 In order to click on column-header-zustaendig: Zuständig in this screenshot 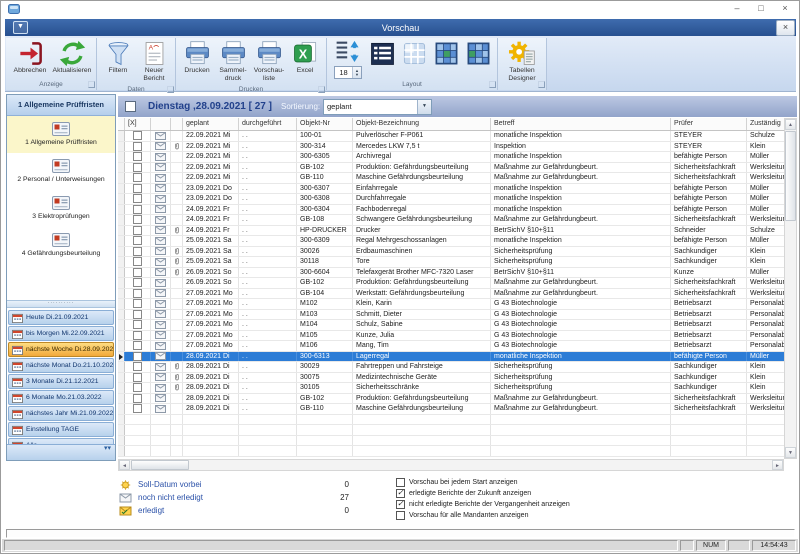, I will do `click(765, 124)`.